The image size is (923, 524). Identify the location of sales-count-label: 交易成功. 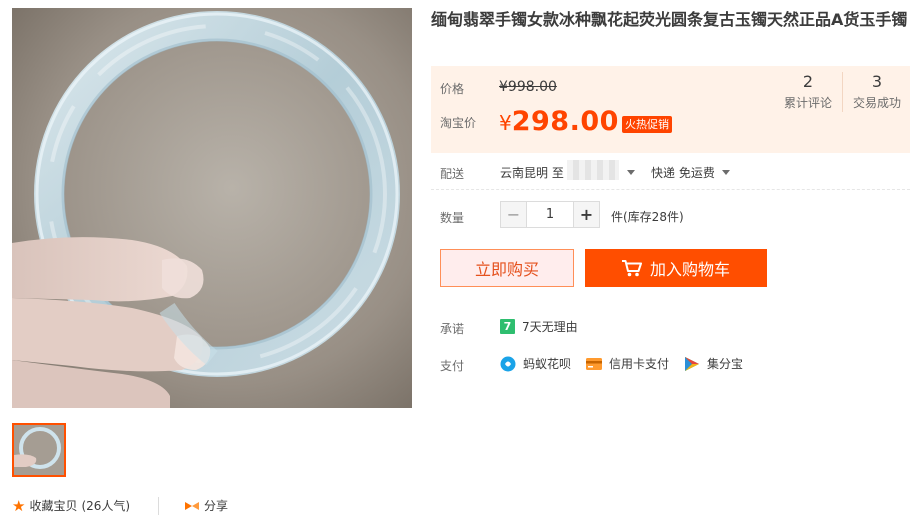
(876, 103).